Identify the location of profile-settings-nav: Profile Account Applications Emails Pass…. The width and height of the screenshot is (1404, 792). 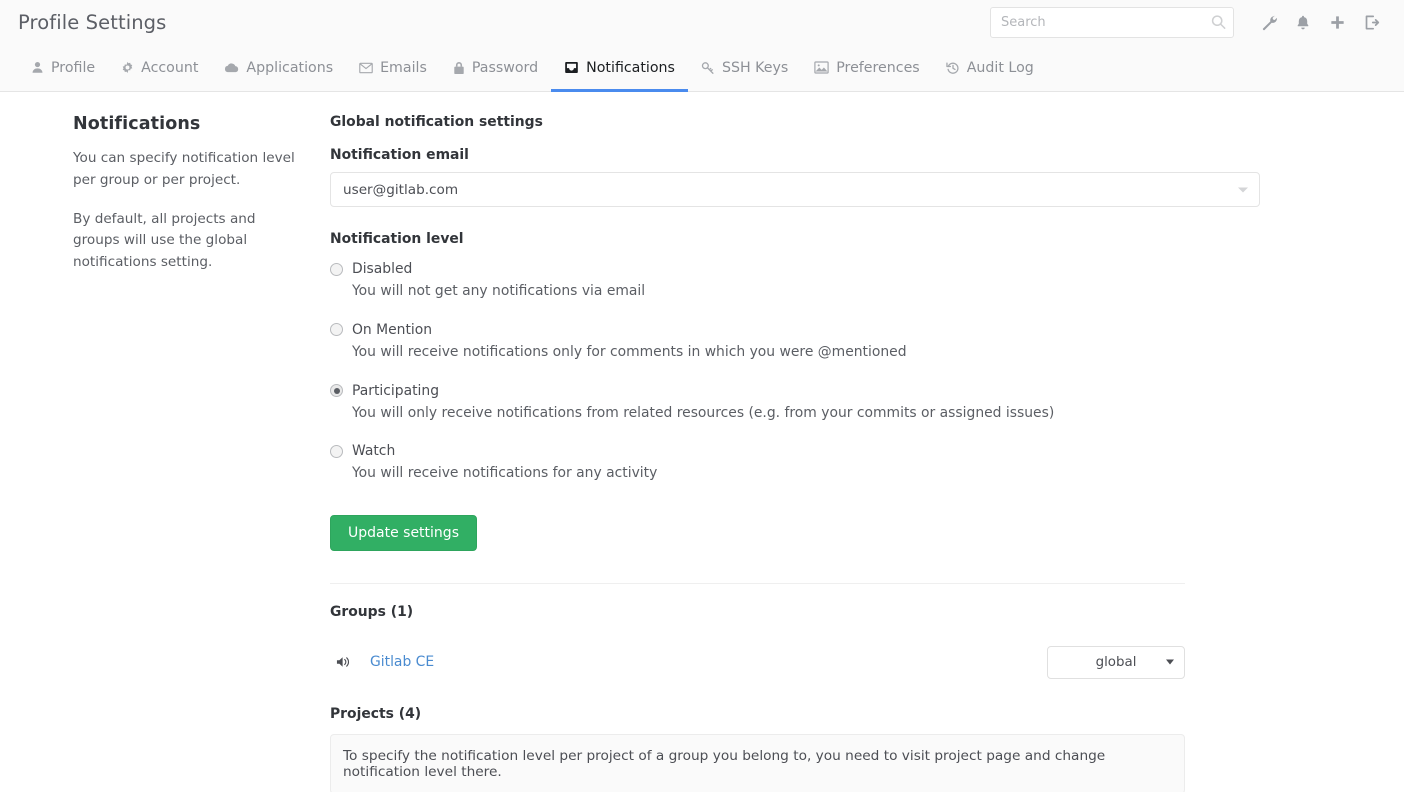
(702, 68).